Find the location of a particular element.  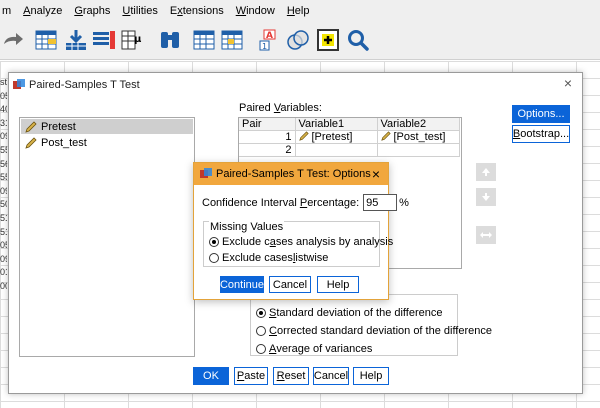

find-icon is located at coordinates (170, 40).